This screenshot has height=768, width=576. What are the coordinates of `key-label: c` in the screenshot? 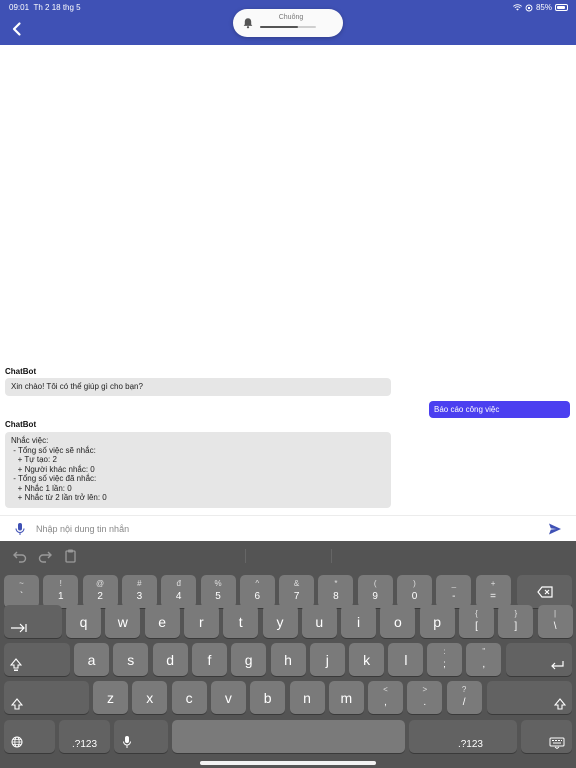 It's located at (189, 698).